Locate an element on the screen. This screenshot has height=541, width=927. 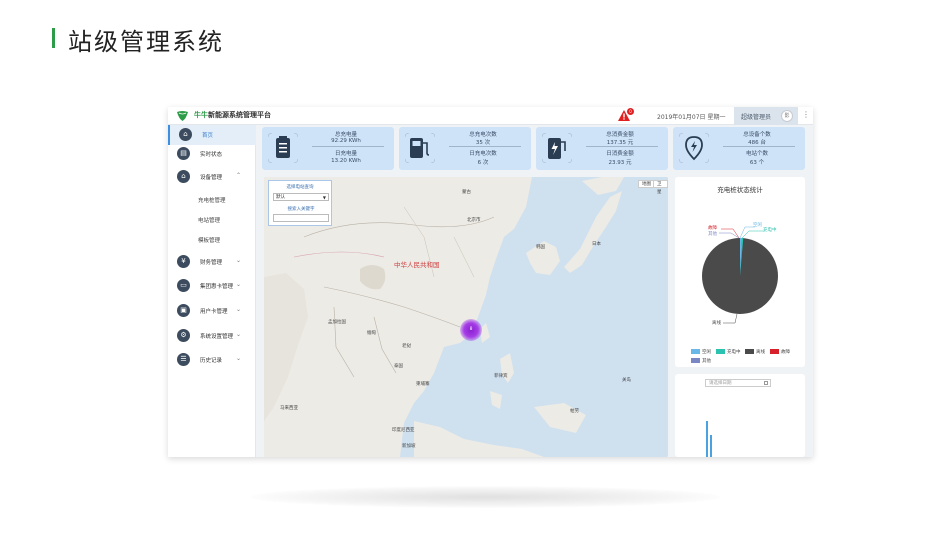
home-icon: ⌂ is located at coordinates (185, 134).